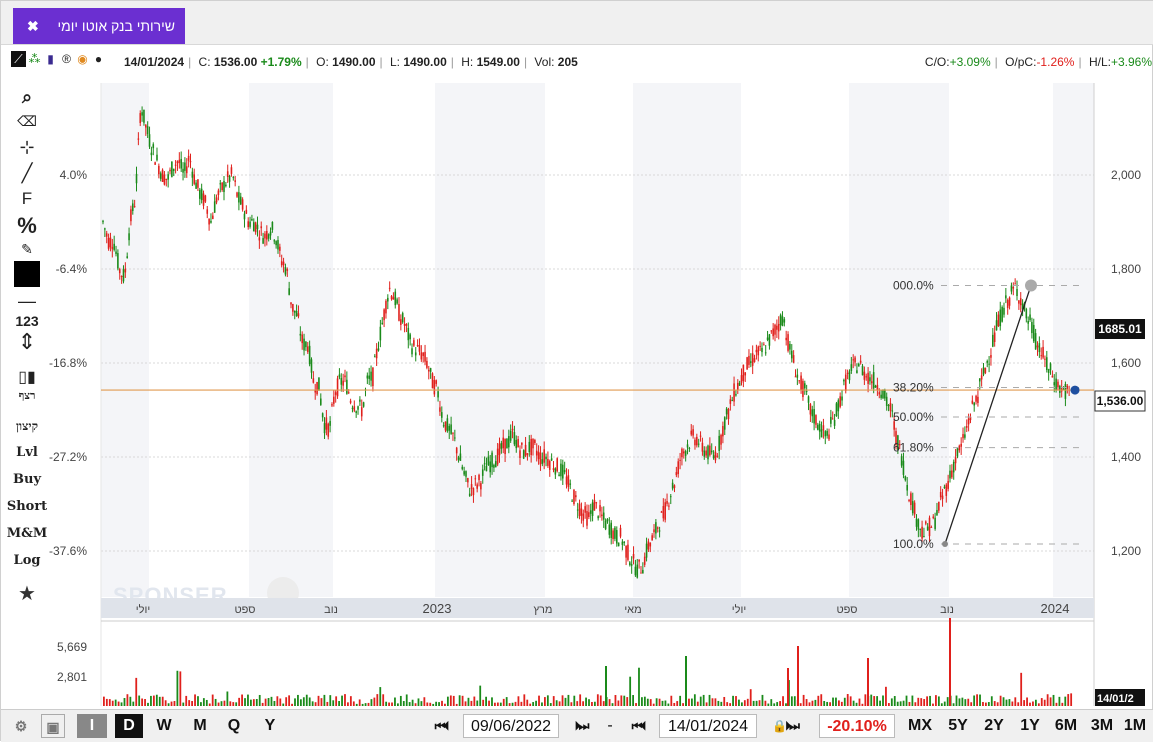 This screenshot has width=1153, height=742. What do you see at coordinates (27, 226) in the screenshot?
I see `percent-tool: %` at bounding box center [27, 226].